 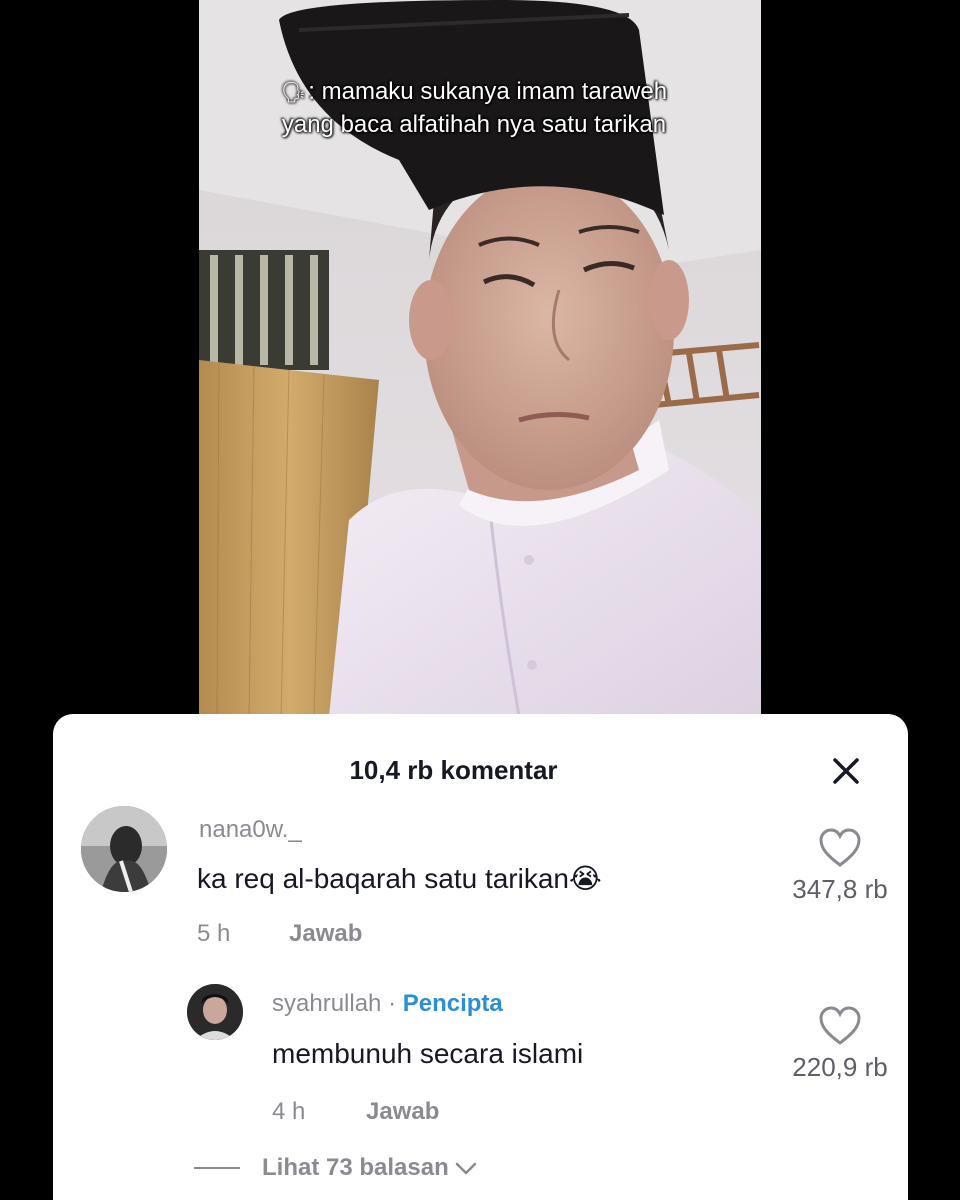 What do you see at coordinates (465, 1168) in the screenshot?
I see `chevron-down-icon` at bounding box center [465, 1168].